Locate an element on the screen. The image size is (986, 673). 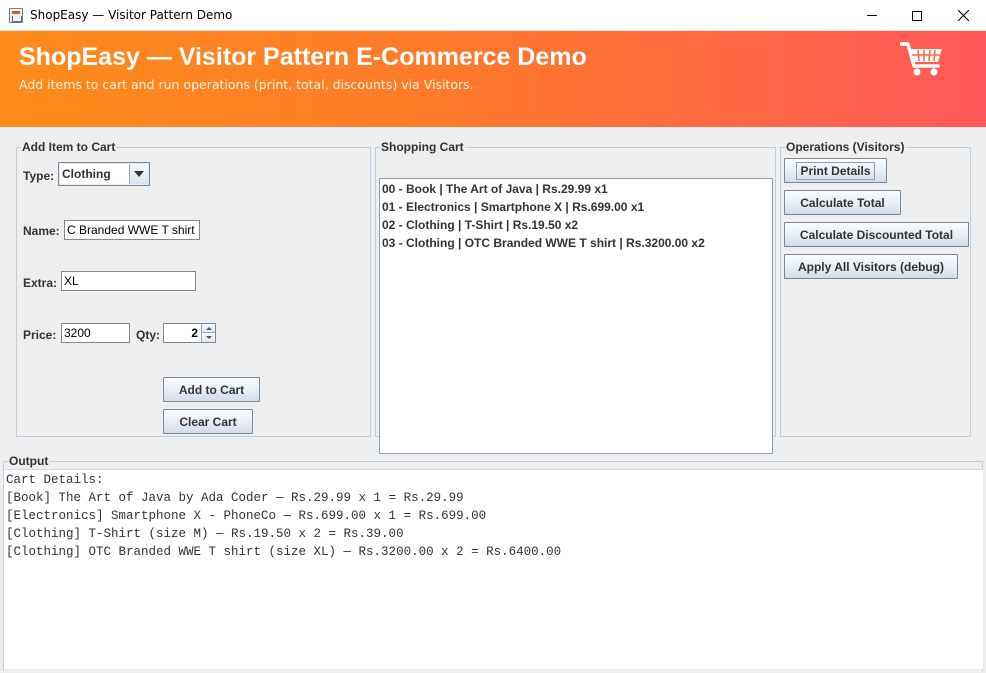
name-label: Name: is located at coordinates (41, 231).